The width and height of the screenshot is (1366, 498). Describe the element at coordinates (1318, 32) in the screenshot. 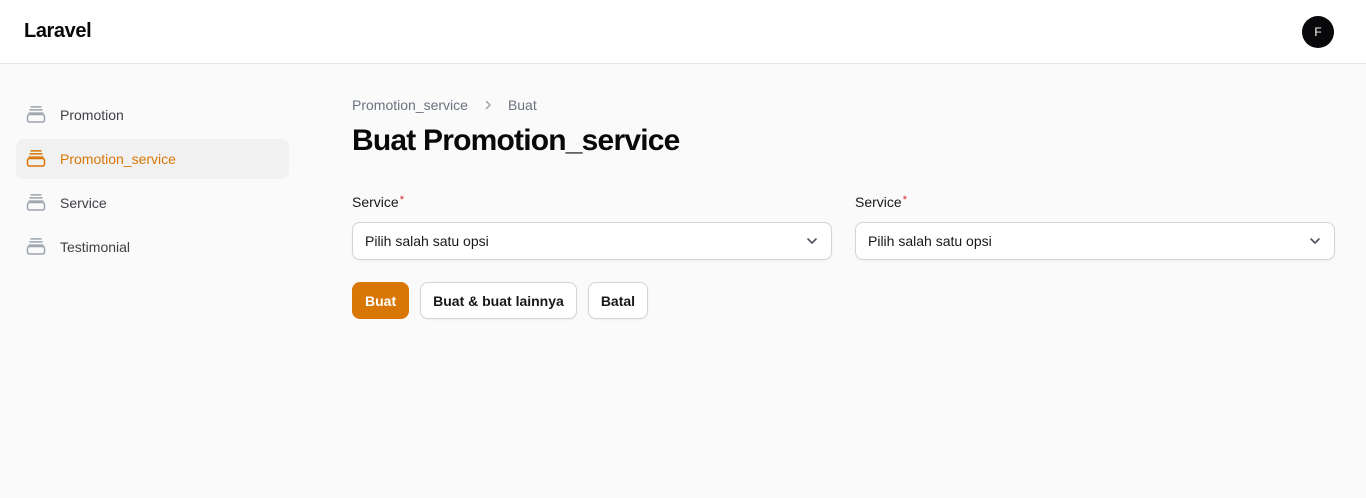

I see `user-avatar: F` at that location.